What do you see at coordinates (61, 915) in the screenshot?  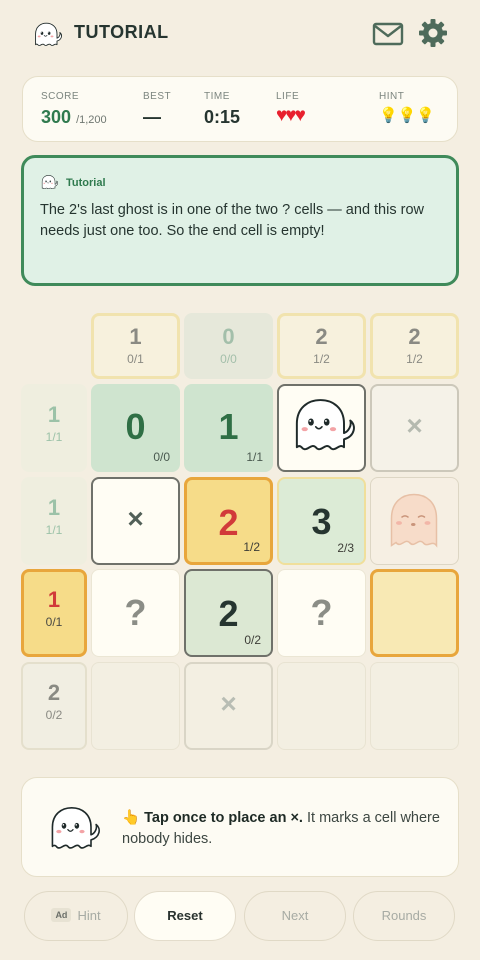 I see `ad-badge: Ad` at bounding box center [61, 915].